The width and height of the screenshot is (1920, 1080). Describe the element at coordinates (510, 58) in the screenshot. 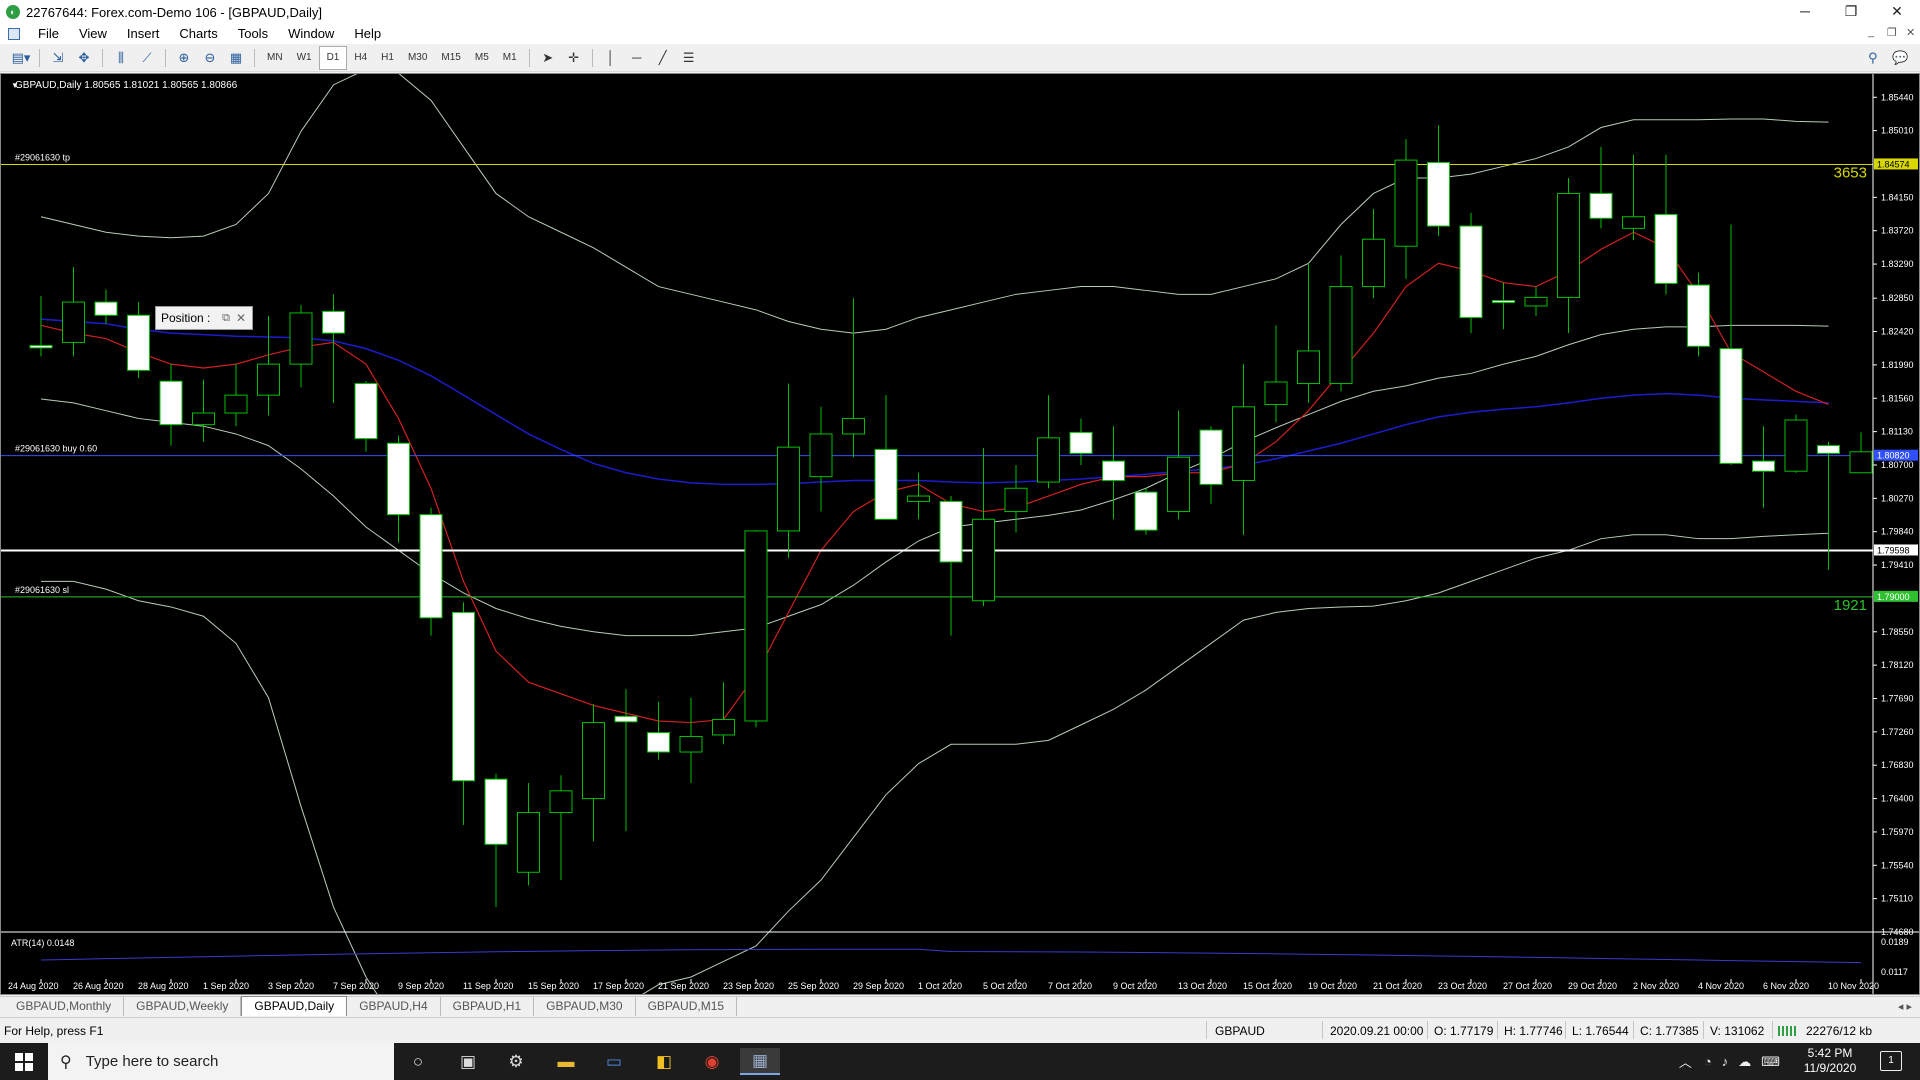

I see `timeframe-m1: M1` at that location.